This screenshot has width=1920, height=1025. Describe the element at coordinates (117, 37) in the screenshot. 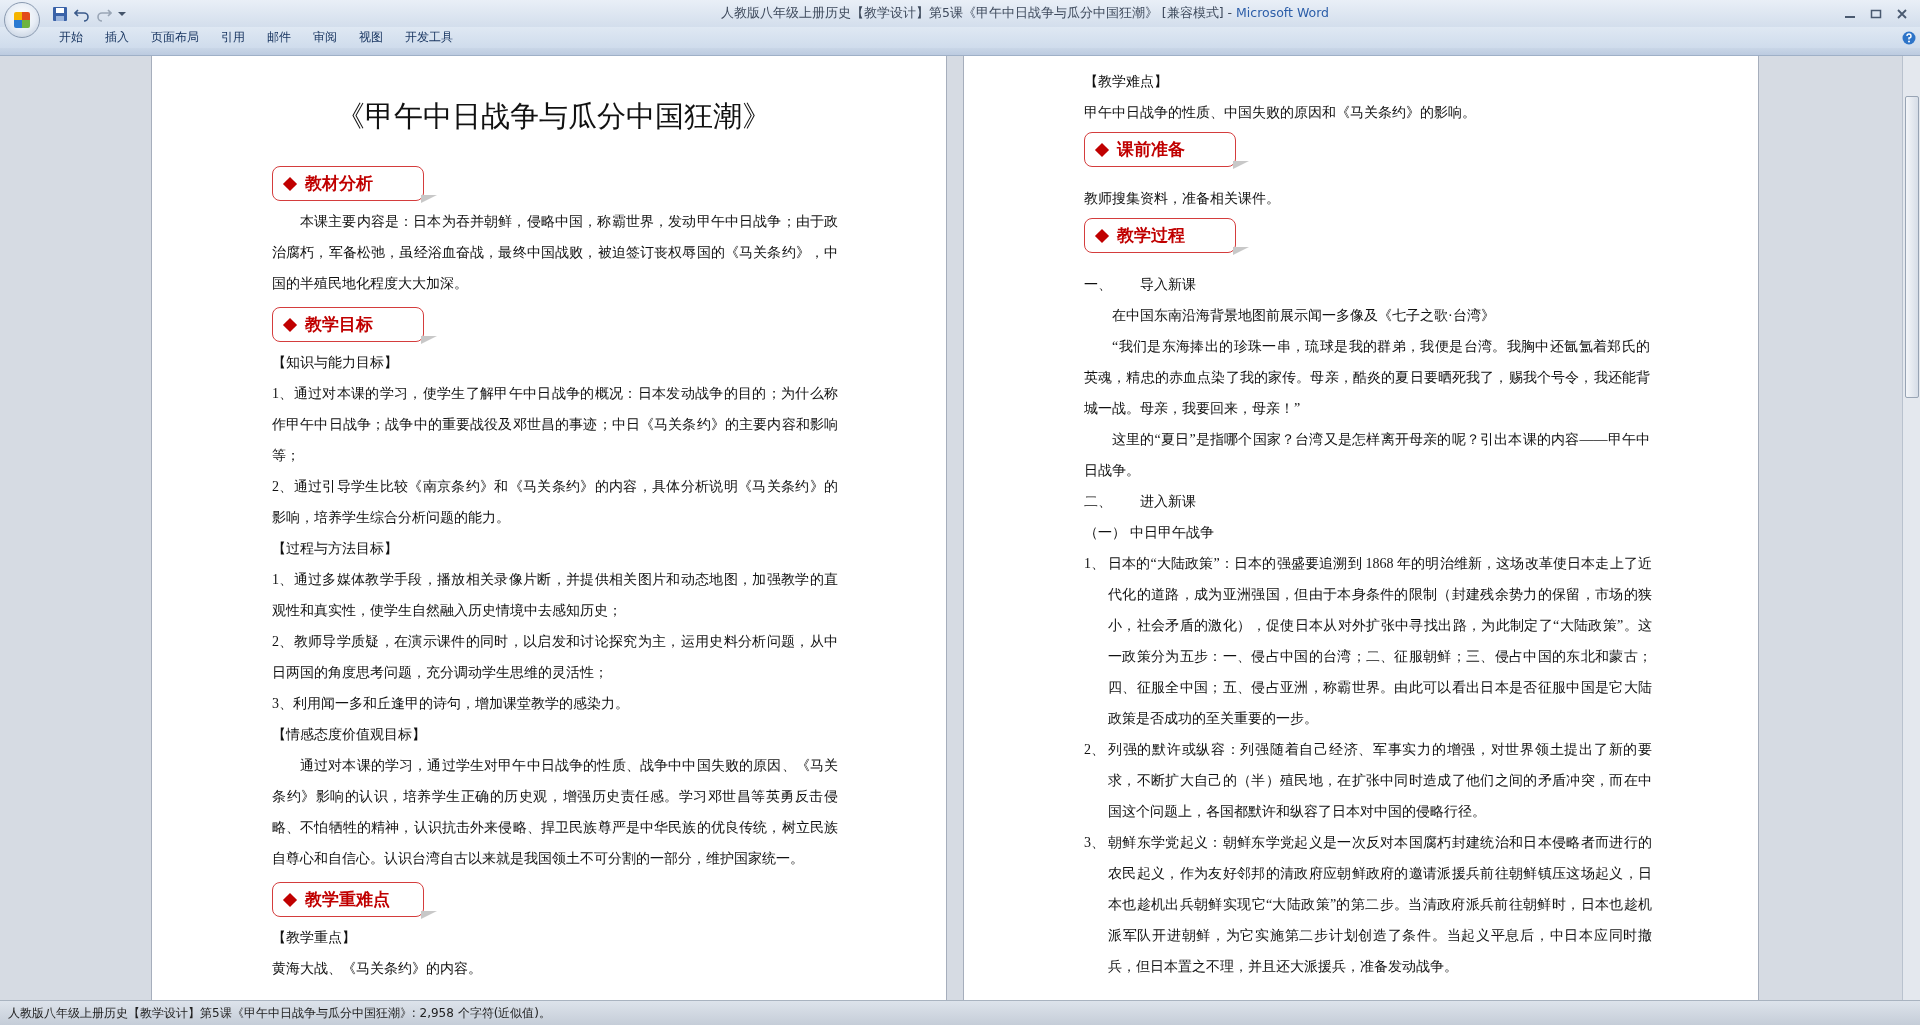

I see `ribbon-tab: 插入` at that location.